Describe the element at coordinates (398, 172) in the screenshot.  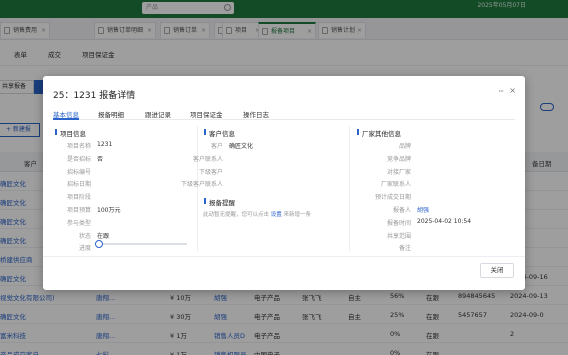
I see `field-label: 对接厂家` at that location.